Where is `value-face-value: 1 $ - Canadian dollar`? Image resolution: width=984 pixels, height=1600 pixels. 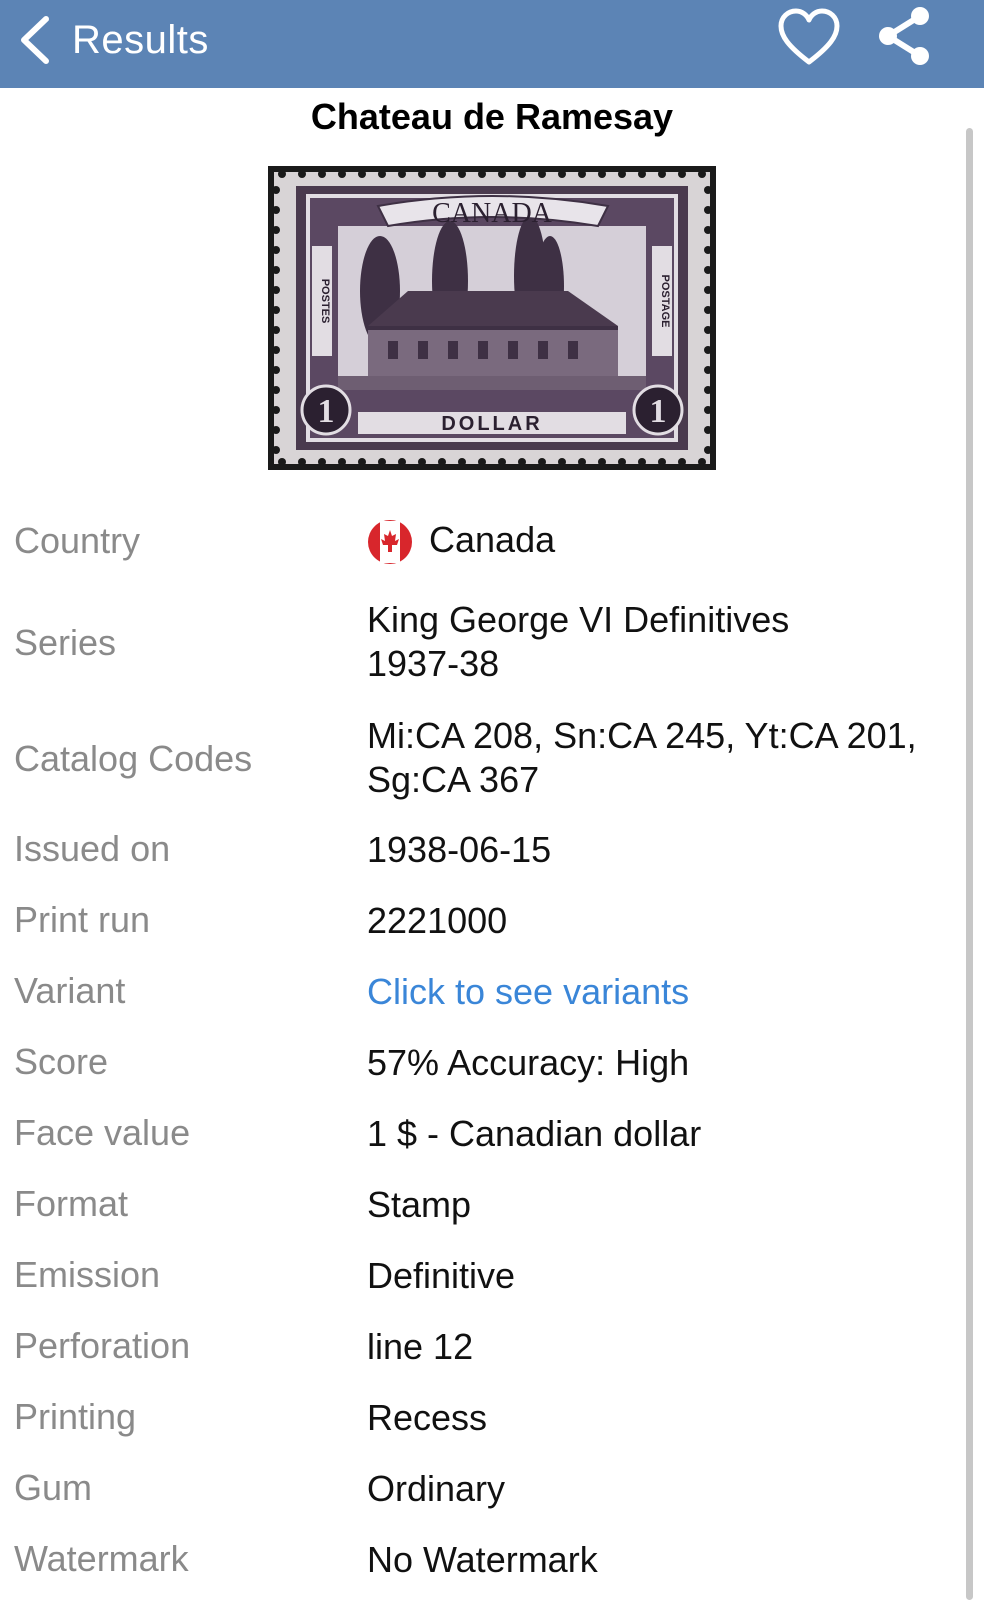 value-face-value: 1 $ - Canadian dollar is located at coordinates (534, 1133).